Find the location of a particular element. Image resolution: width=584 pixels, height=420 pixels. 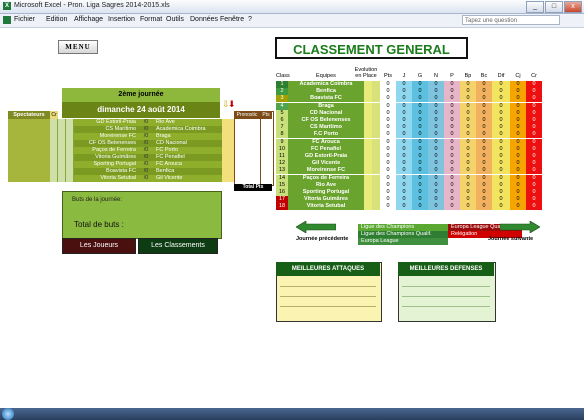

home-team: Sporting Portugal is located at coordinates (115, 164).